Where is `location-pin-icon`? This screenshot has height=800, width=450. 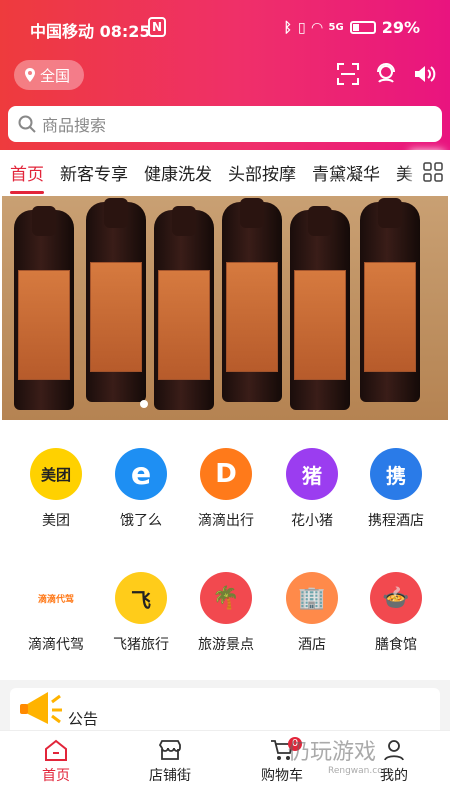 location-pin-icon is located at coordinates (30, 75).